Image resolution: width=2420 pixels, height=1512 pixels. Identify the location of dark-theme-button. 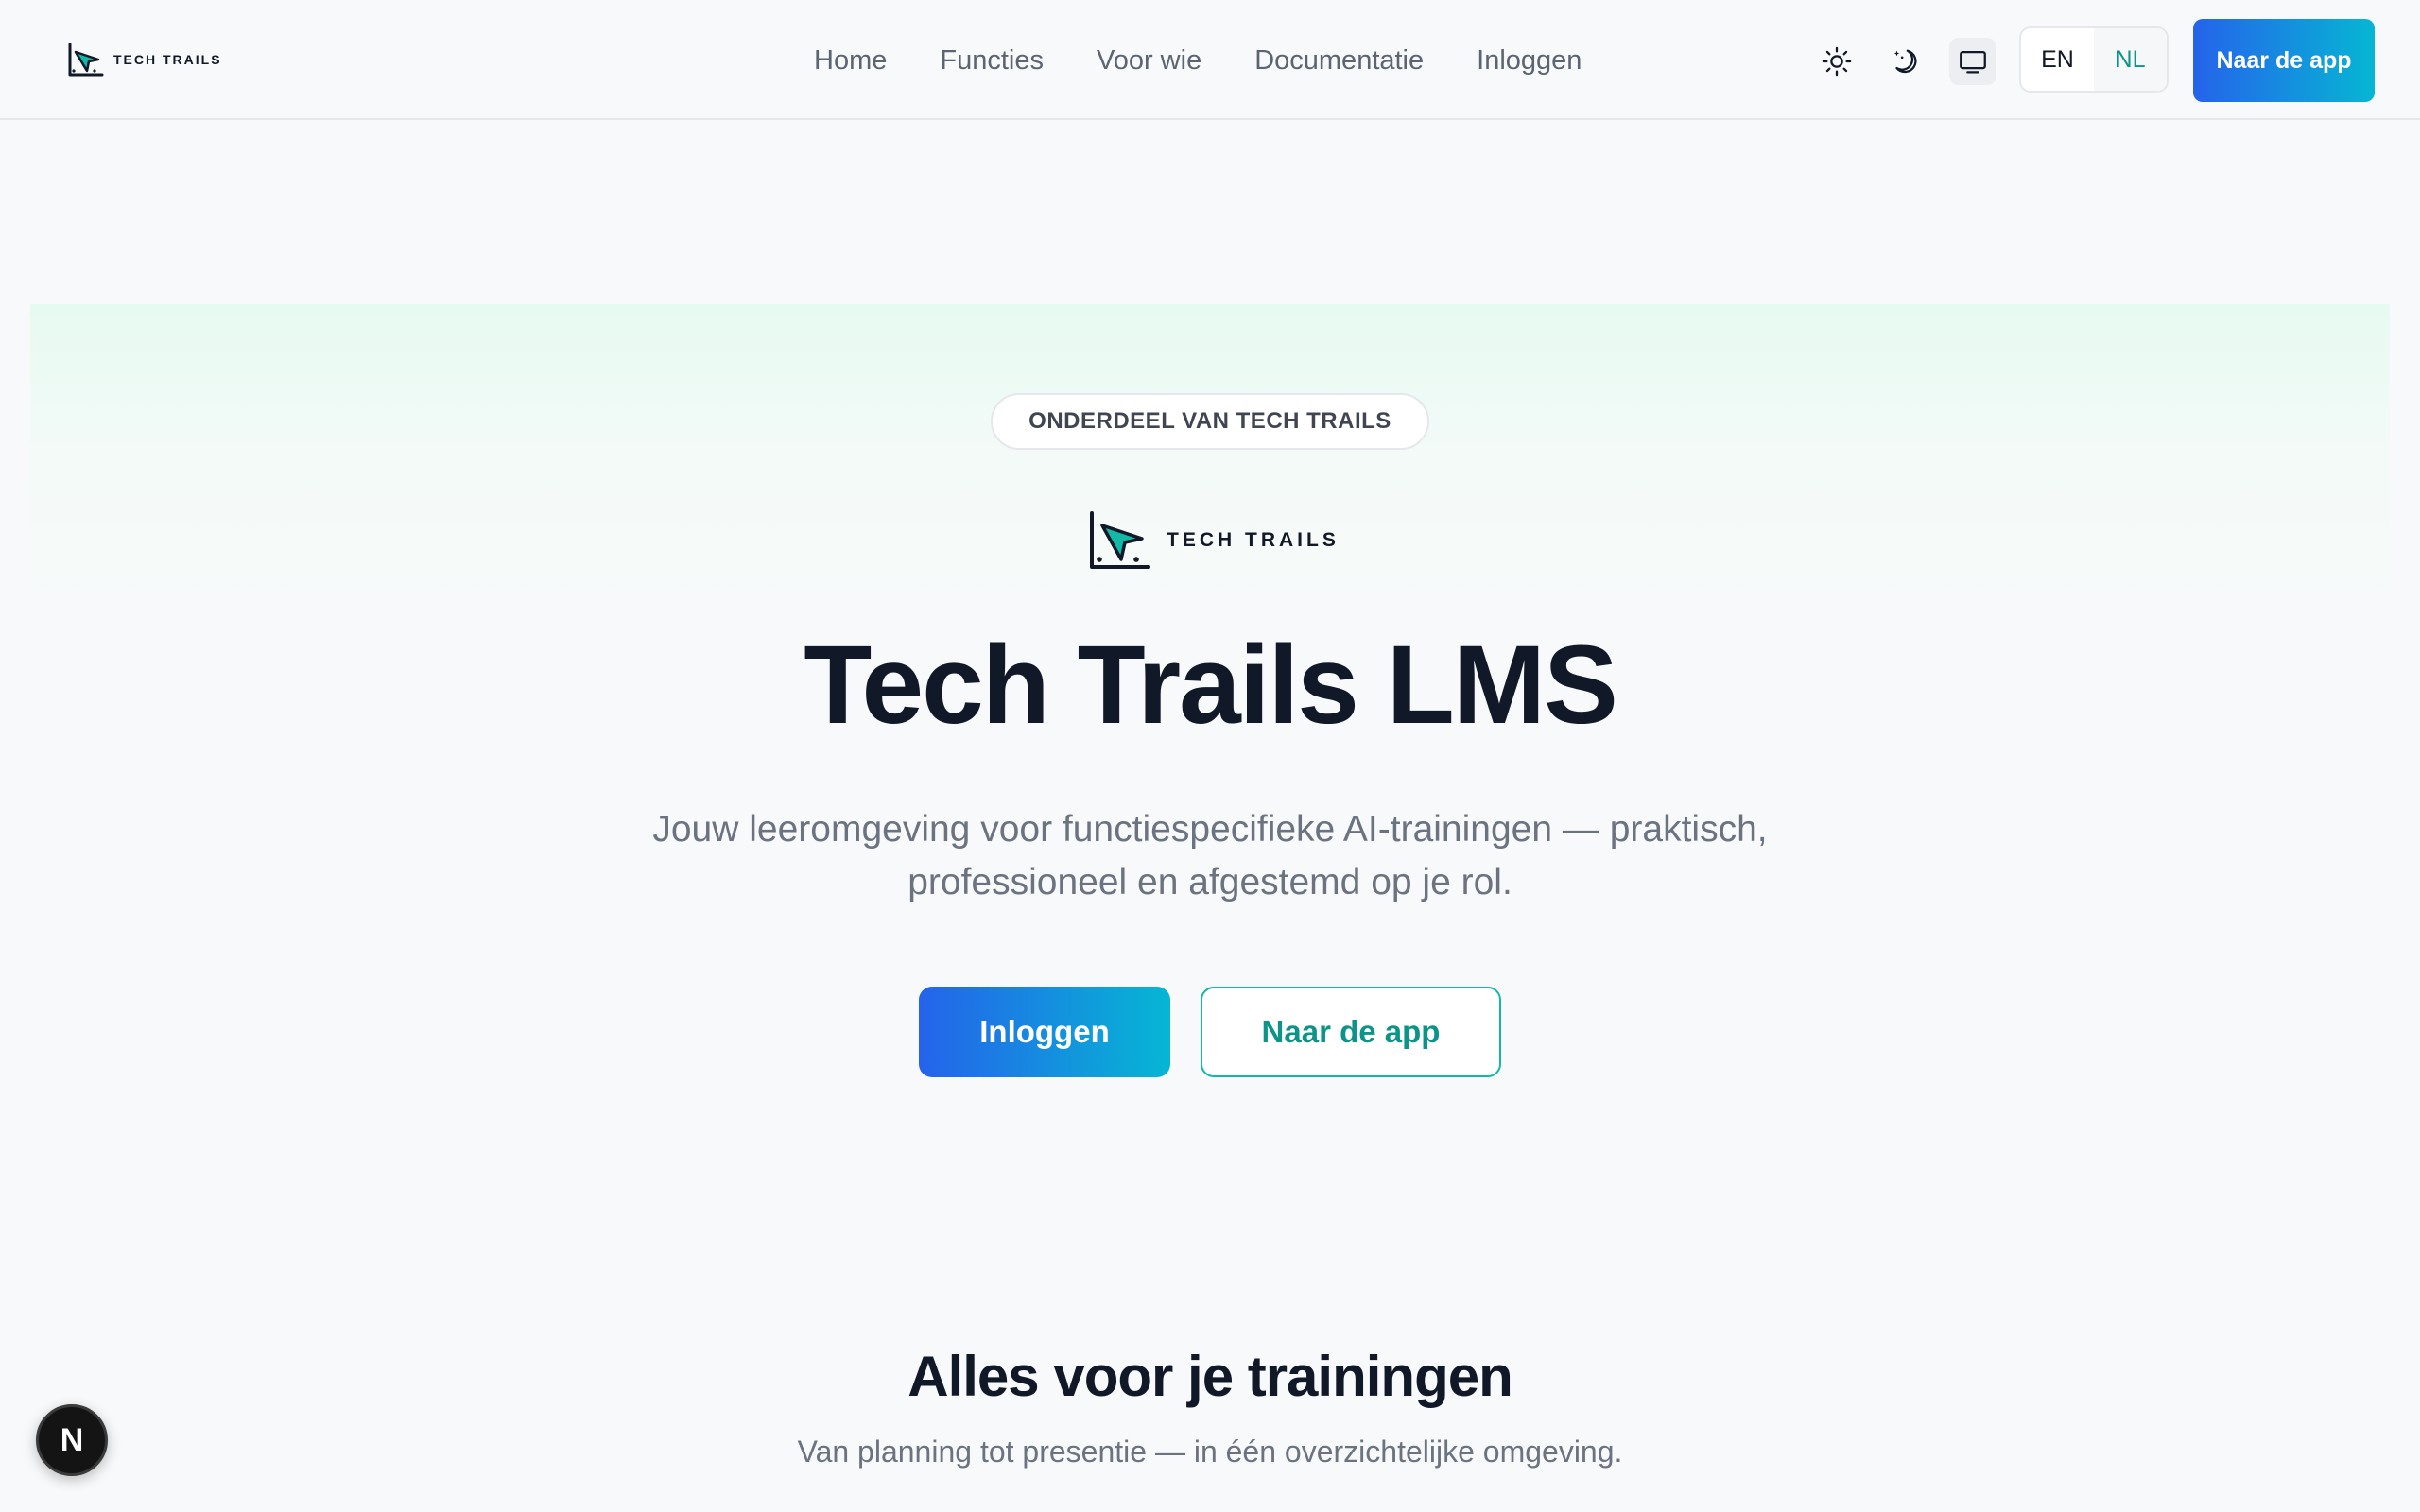
(1904, 61).